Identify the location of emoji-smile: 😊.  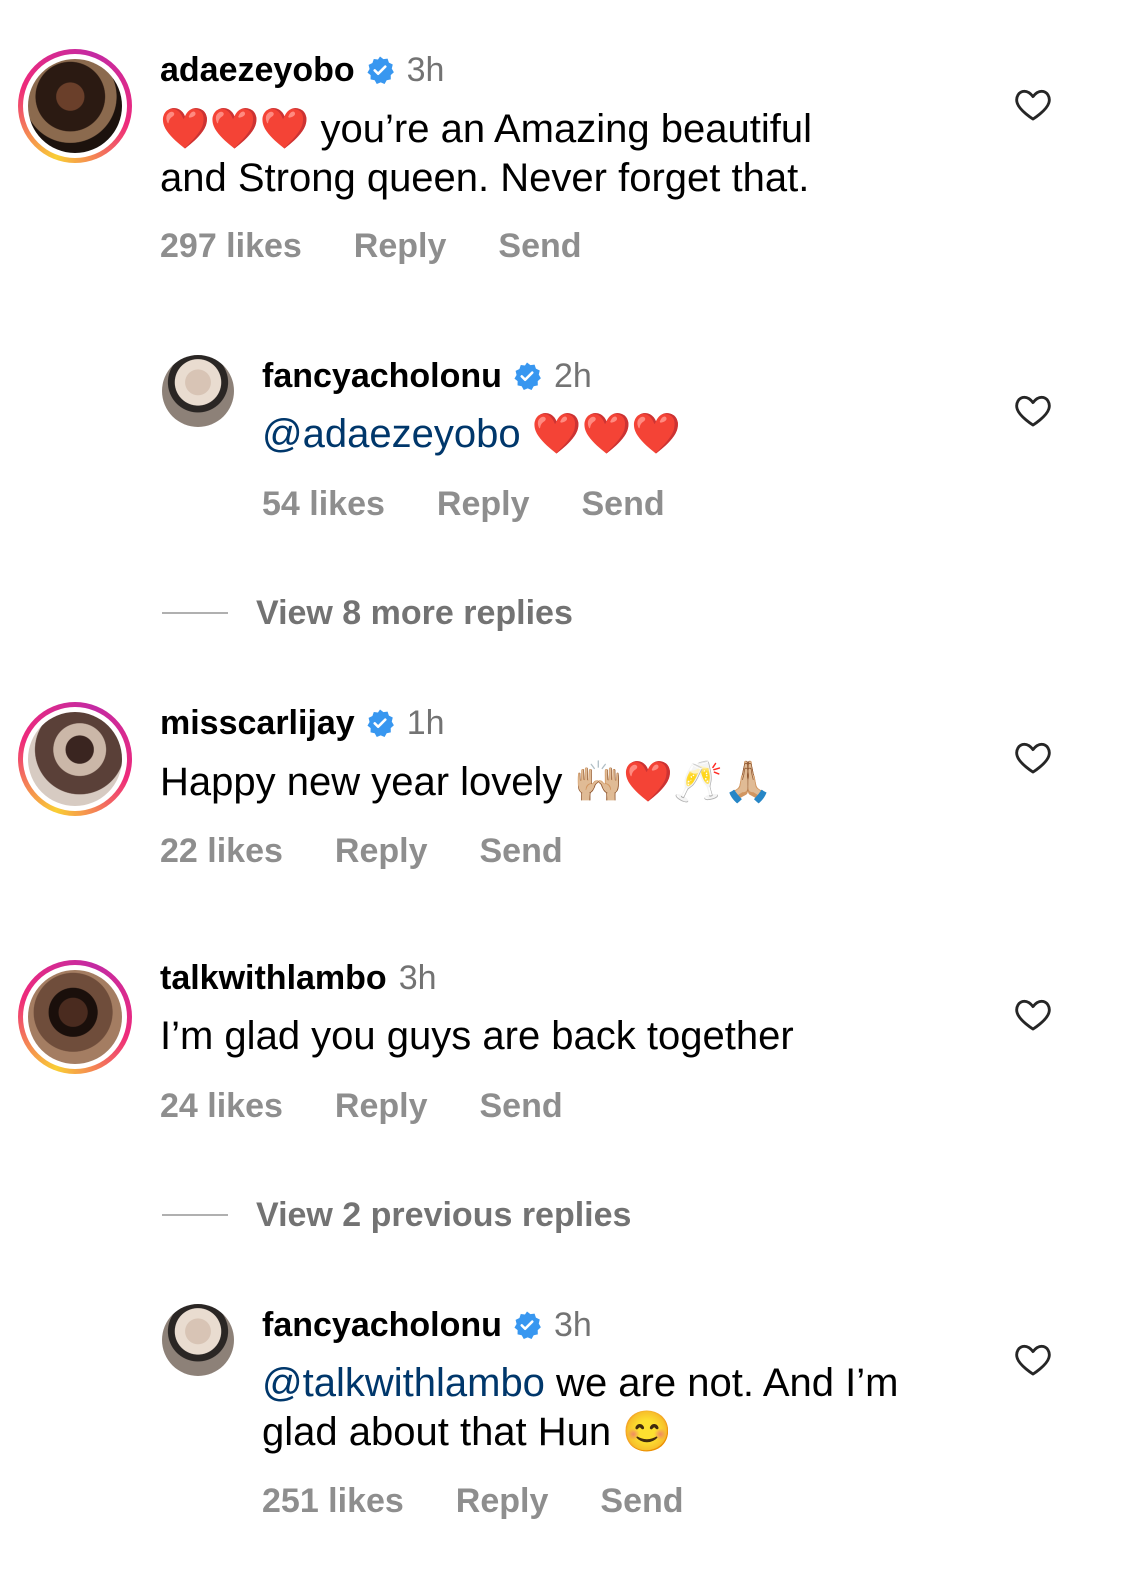
(647, 1432).